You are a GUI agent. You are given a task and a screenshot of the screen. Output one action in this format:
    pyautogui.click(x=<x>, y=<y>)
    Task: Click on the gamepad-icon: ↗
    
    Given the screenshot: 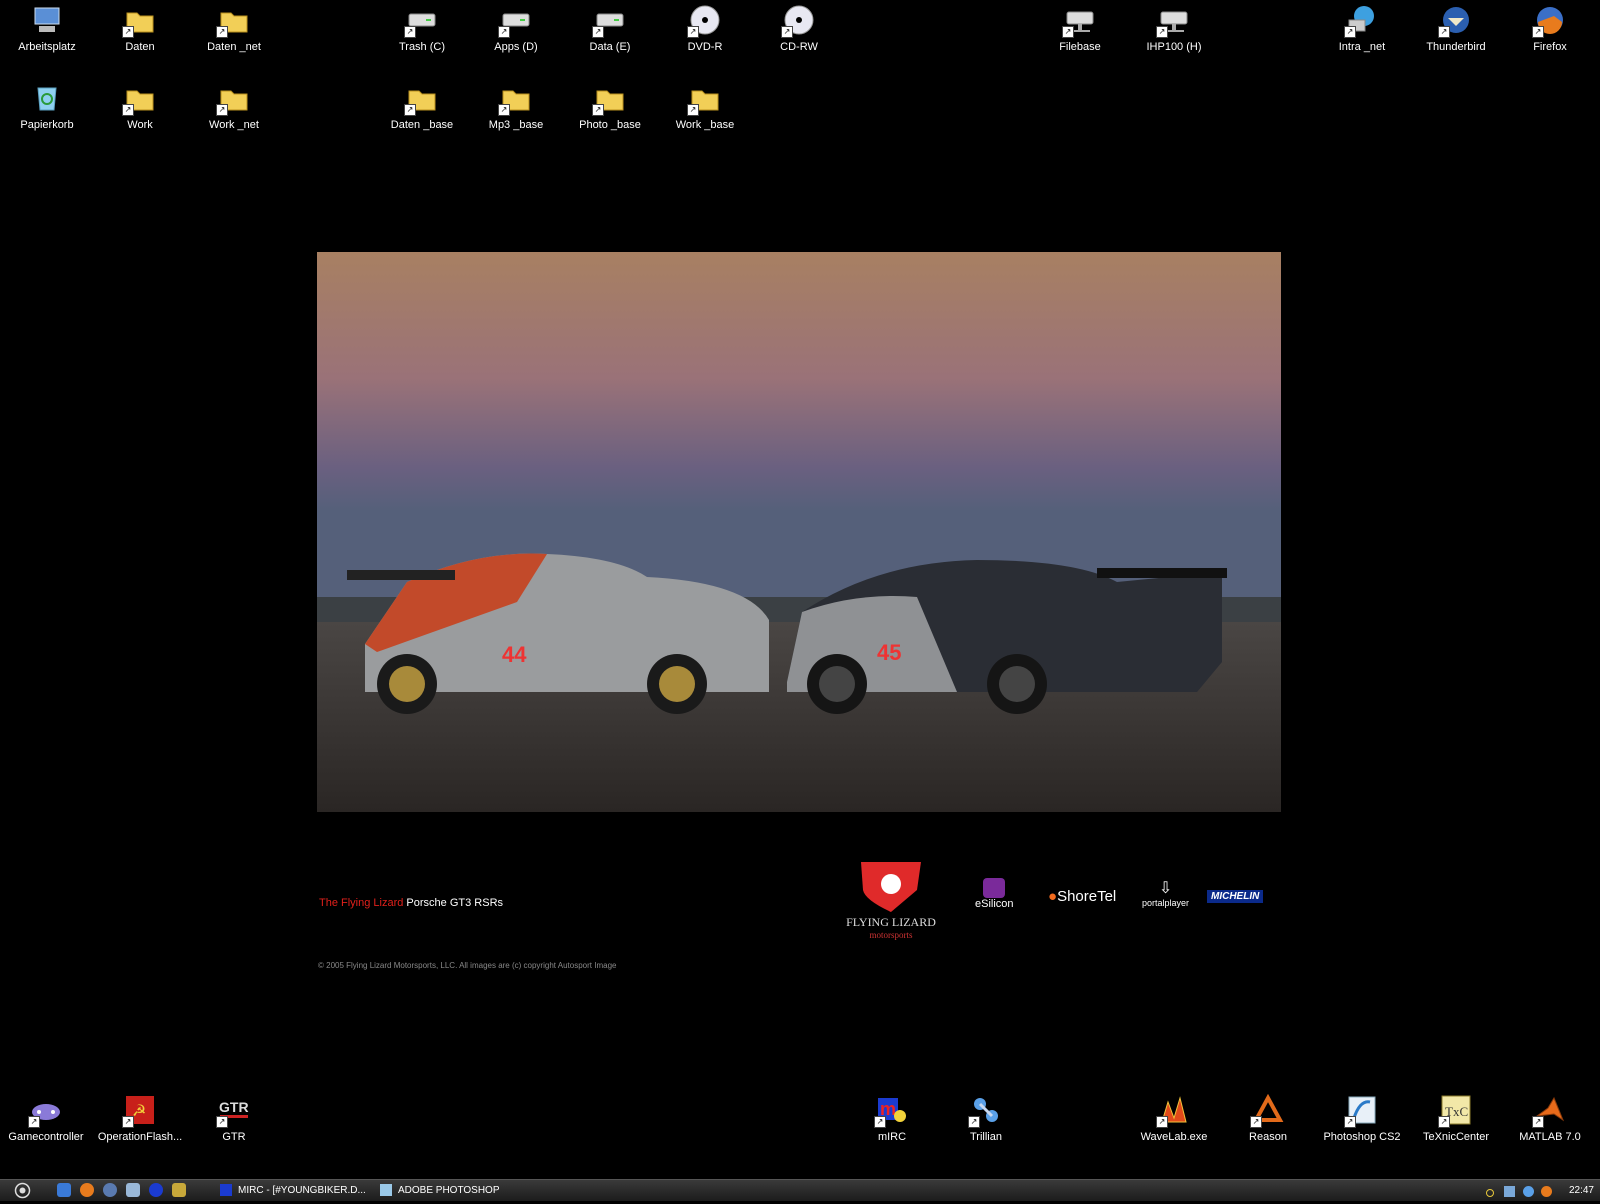 What is the action you would take?
    pyautogui.click(x=45, y=1111)
    